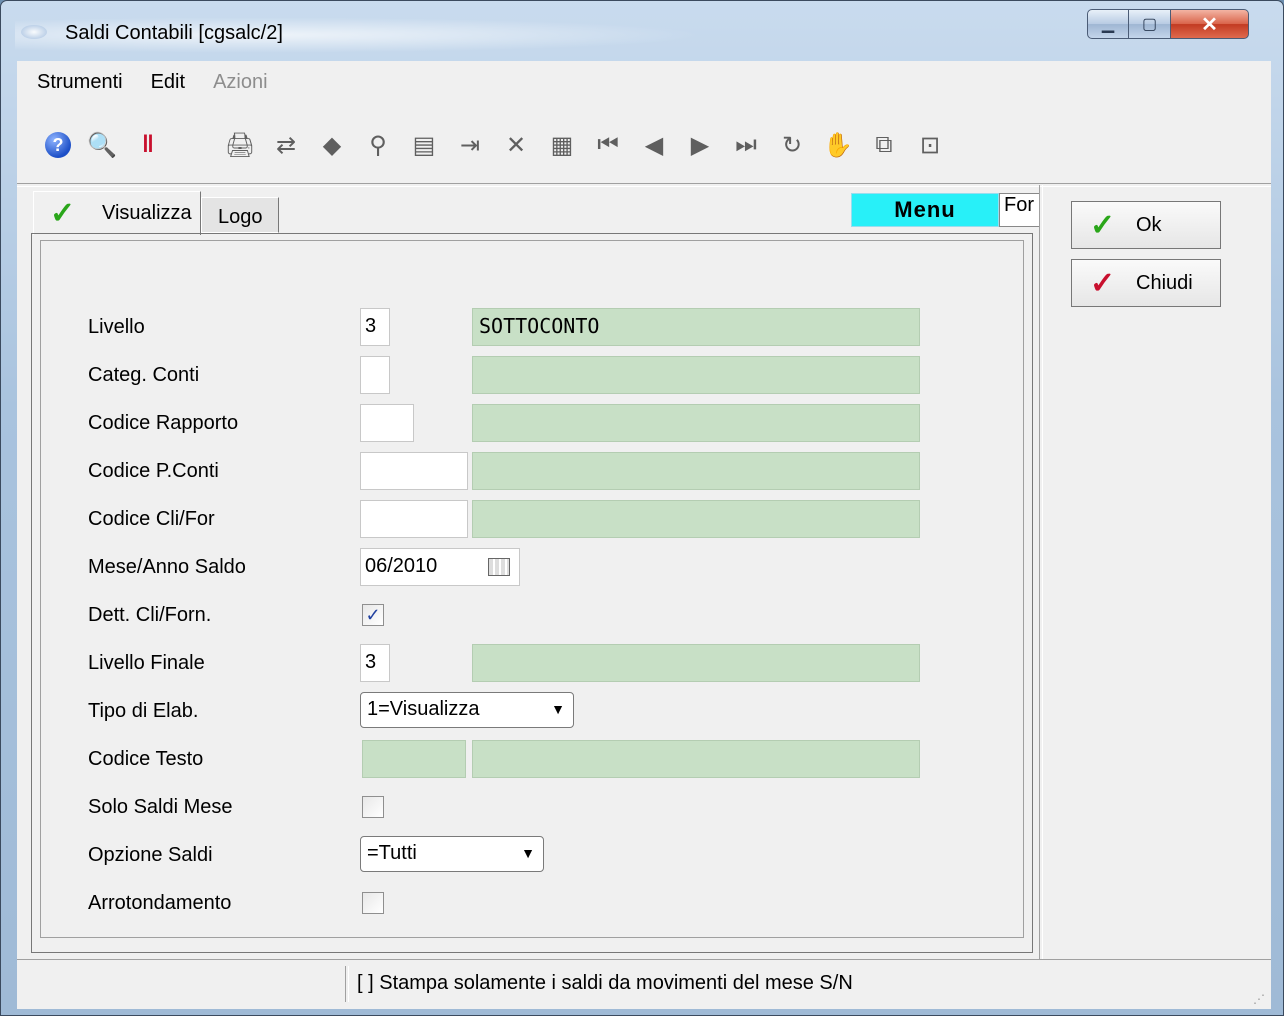 The height and width of the screenshot is (1016, 1284). What do you see at coordinates (163, 423) in the screenshot?
I see `codice-rapporto-label: Codice Rapporto` at bounding box center [163, 423].